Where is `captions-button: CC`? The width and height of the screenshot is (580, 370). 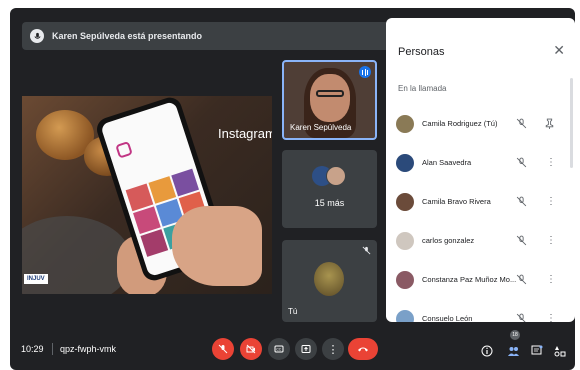 captions-button: CC is located at coordinates (279, 349).